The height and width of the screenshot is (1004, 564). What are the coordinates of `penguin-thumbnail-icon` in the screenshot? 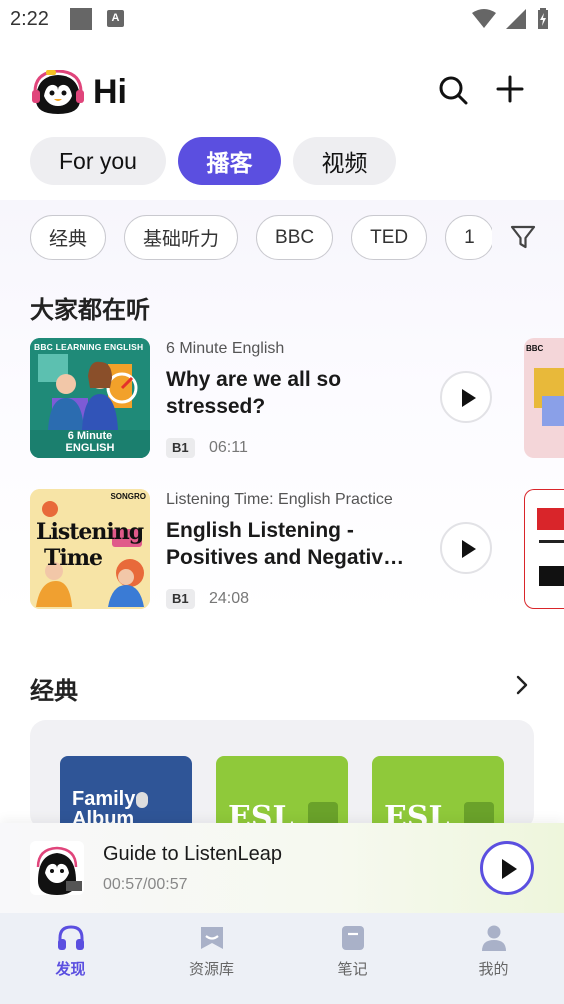 It's located at (57, 868).